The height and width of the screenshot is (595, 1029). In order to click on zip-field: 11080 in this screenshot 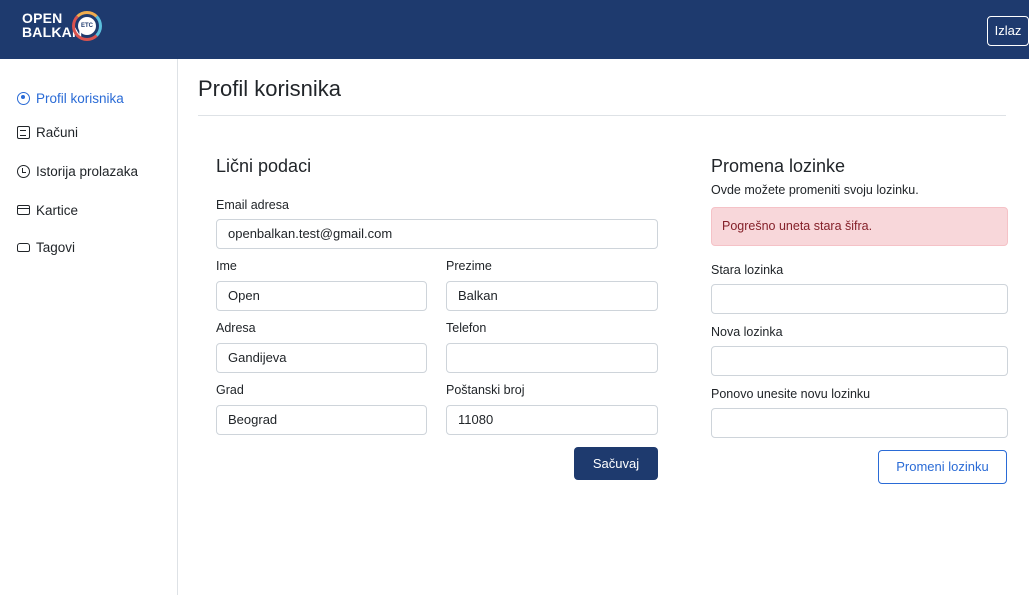, I will do `click(552, 420)`.